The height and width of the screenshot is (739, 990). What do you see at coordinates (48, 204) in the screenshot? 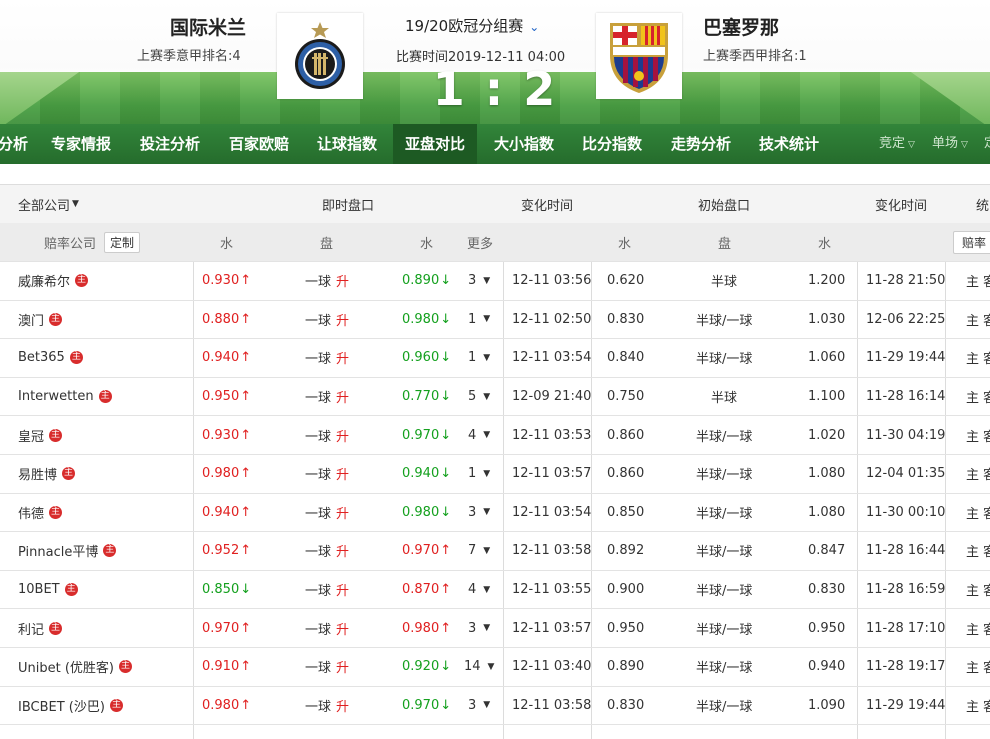
I see `company-filter-dropdown: 全部公司 ▼` at bounding box center [48, 204].